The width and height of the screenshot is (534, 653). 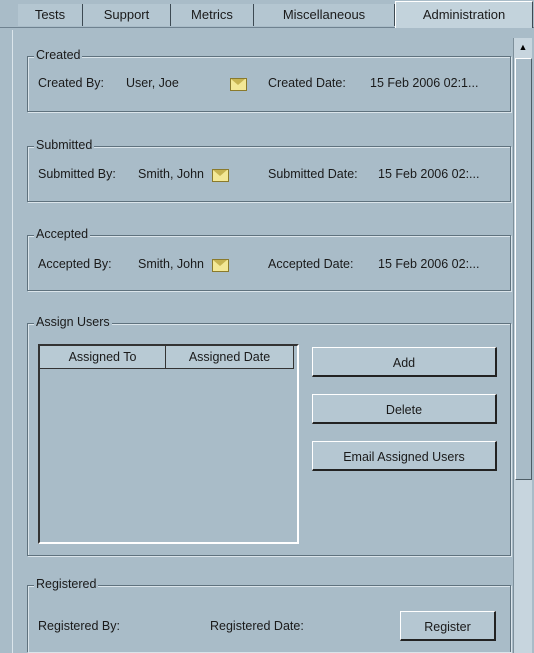 I want to click on scrollbar-thumb, so click(x=523, y=269).